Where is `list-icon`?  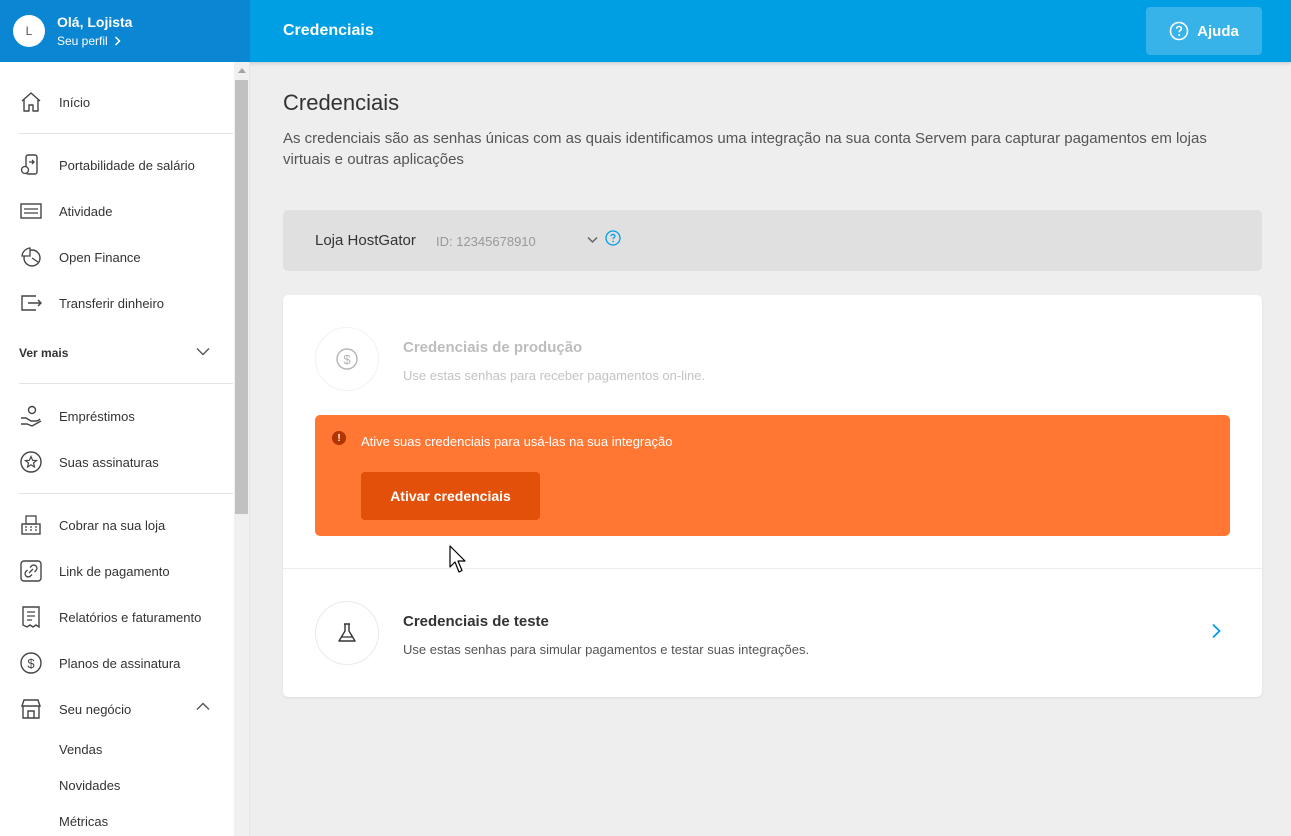 list-icon is located at coordinates (31, 211).